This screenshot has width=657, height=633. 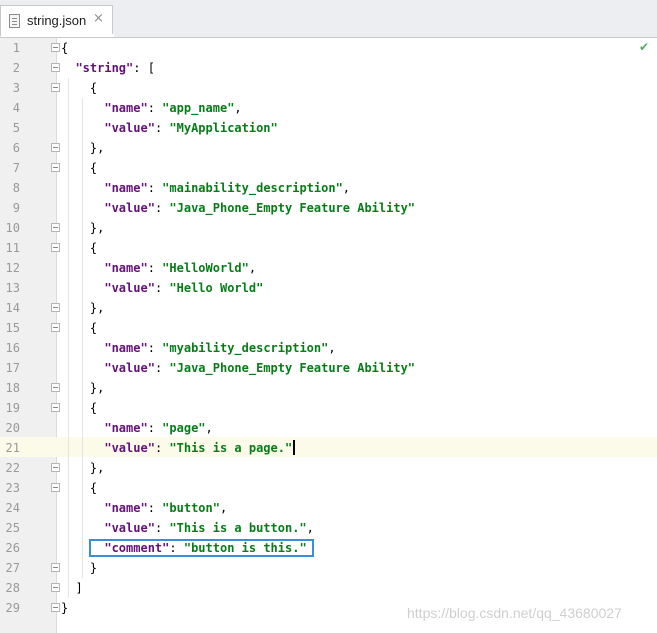 I want to click on json-string: "This is a button.", so click(x=238, y=528).